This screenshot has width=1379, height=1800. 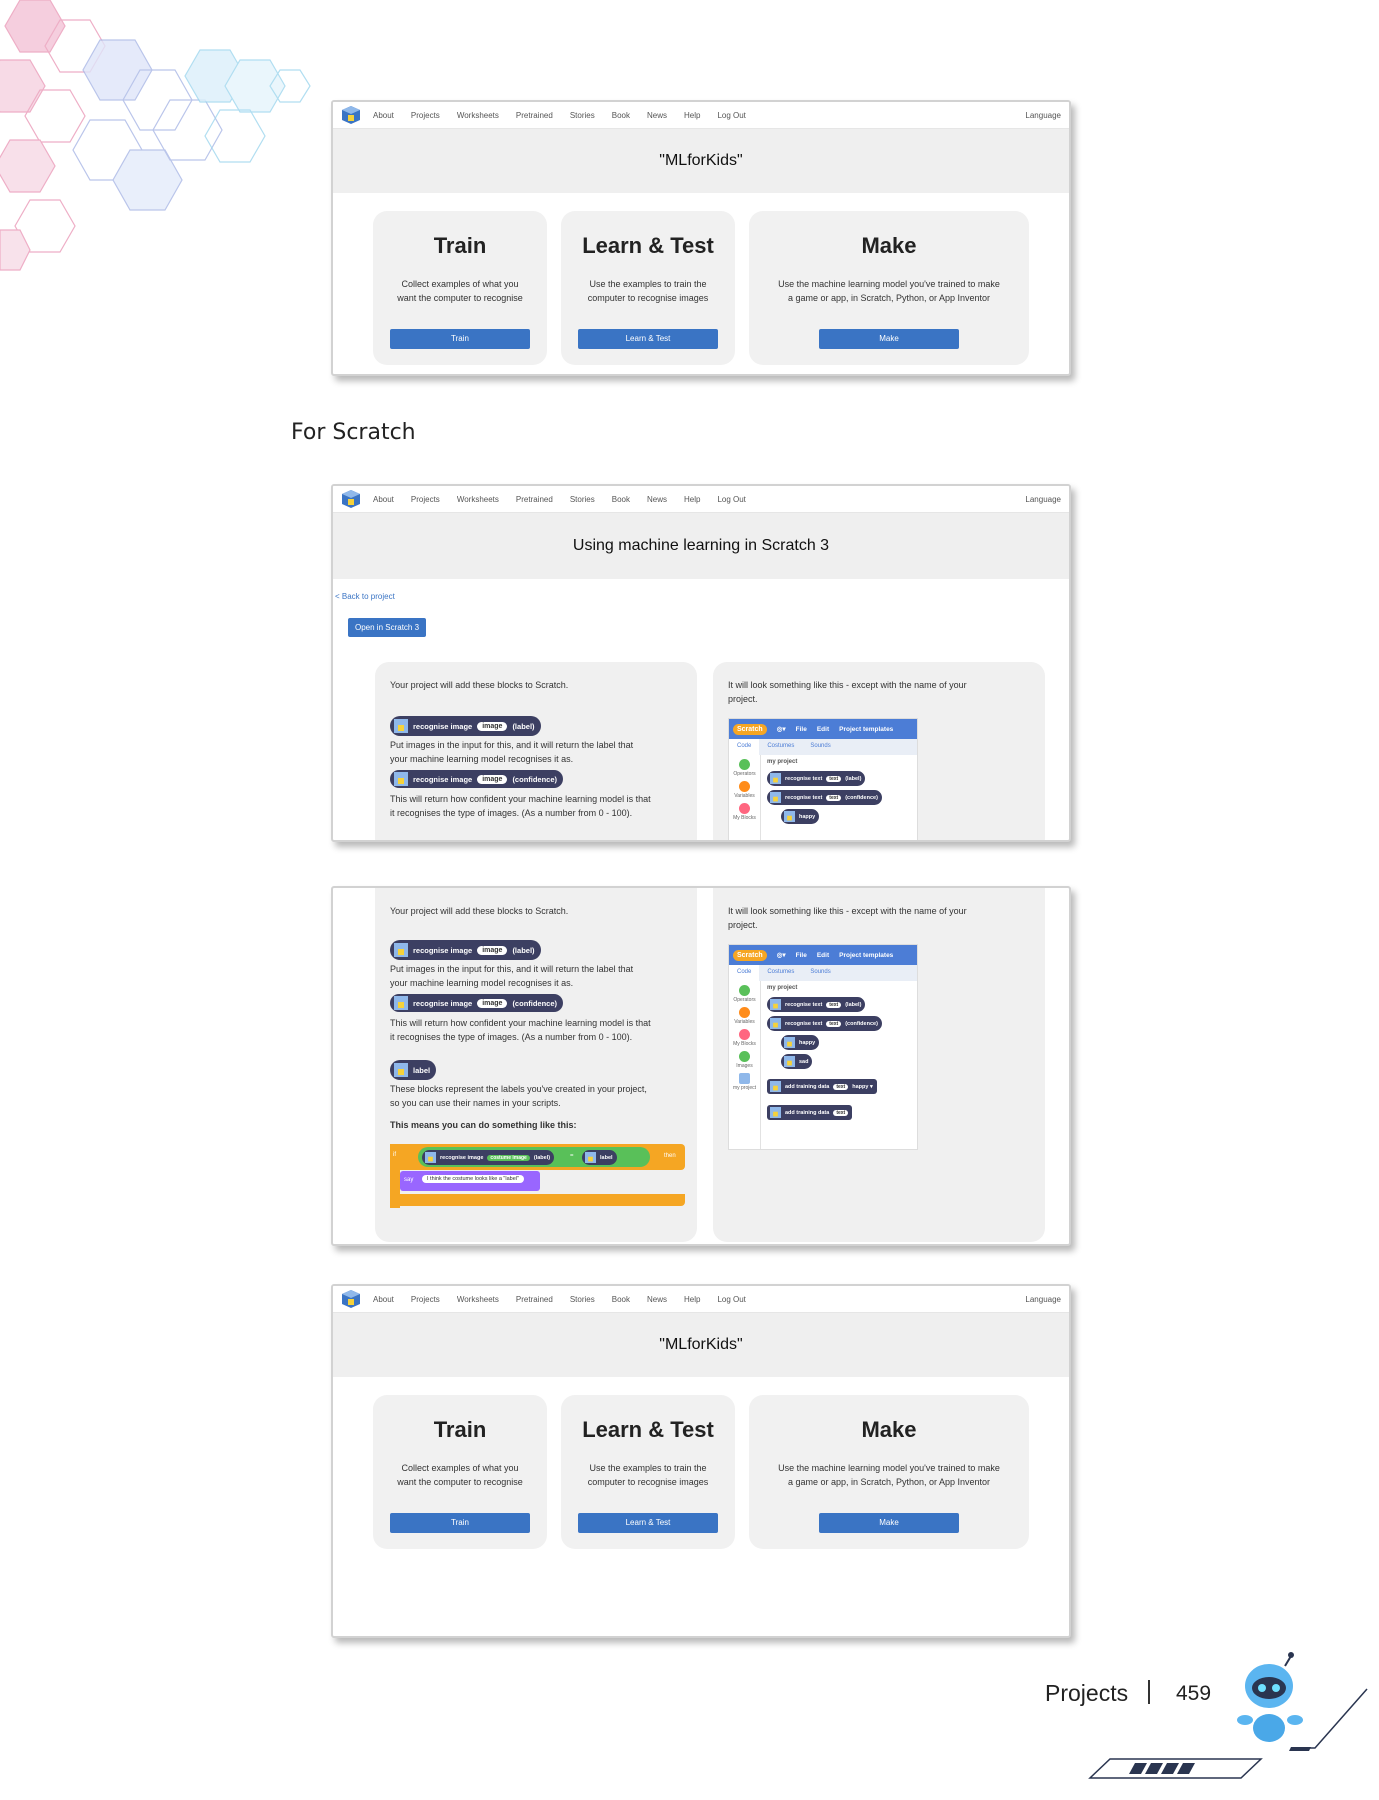 I want to click on myblocks-dot-icon, so click(x=744, y=1034).